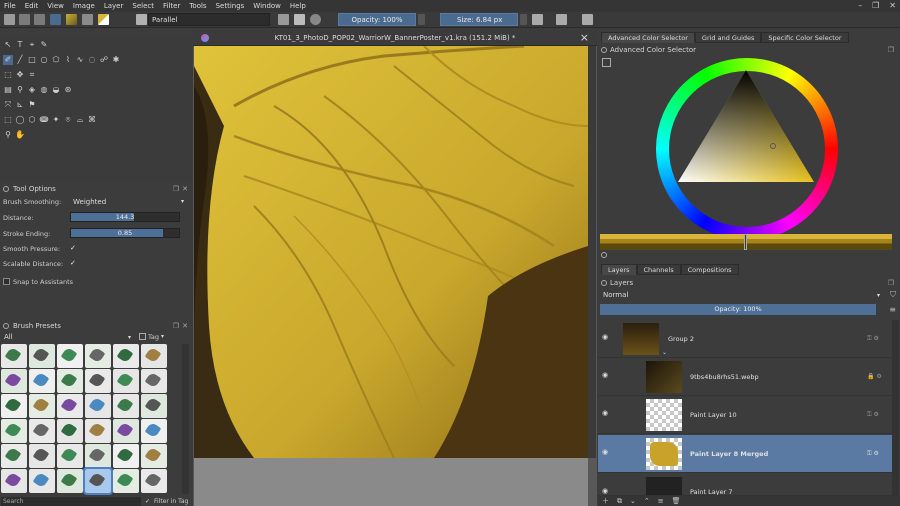 This screenshot has width=900, height=506. What do you see at coordinates (20, 60) in the screenshot?
I see `line-tool-icon: ╱` at bounding box center [20, 60].